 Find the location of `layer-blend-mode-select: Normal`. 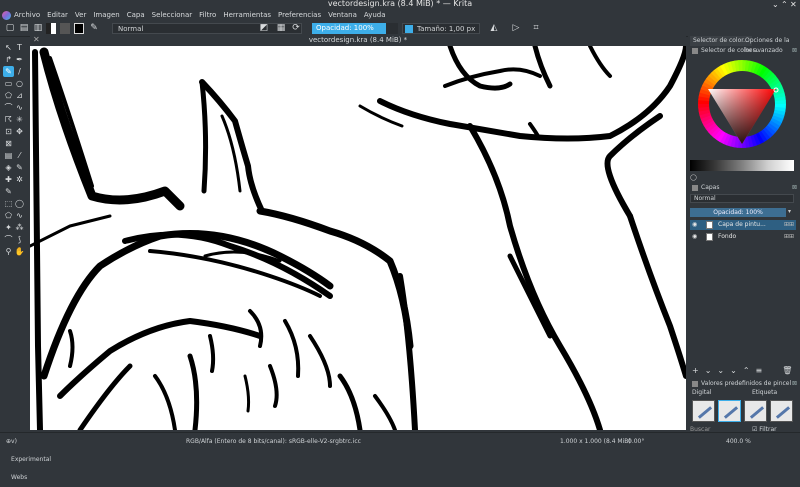

layer-blend-mode-select: Normal is located at coordinates (742, 198).